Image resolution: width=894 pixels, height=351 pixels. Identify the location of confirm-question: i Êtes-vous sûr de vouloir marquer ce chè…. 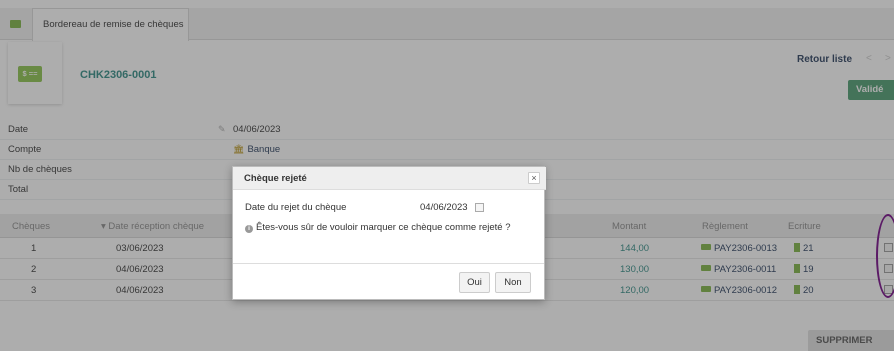
(378, 227).